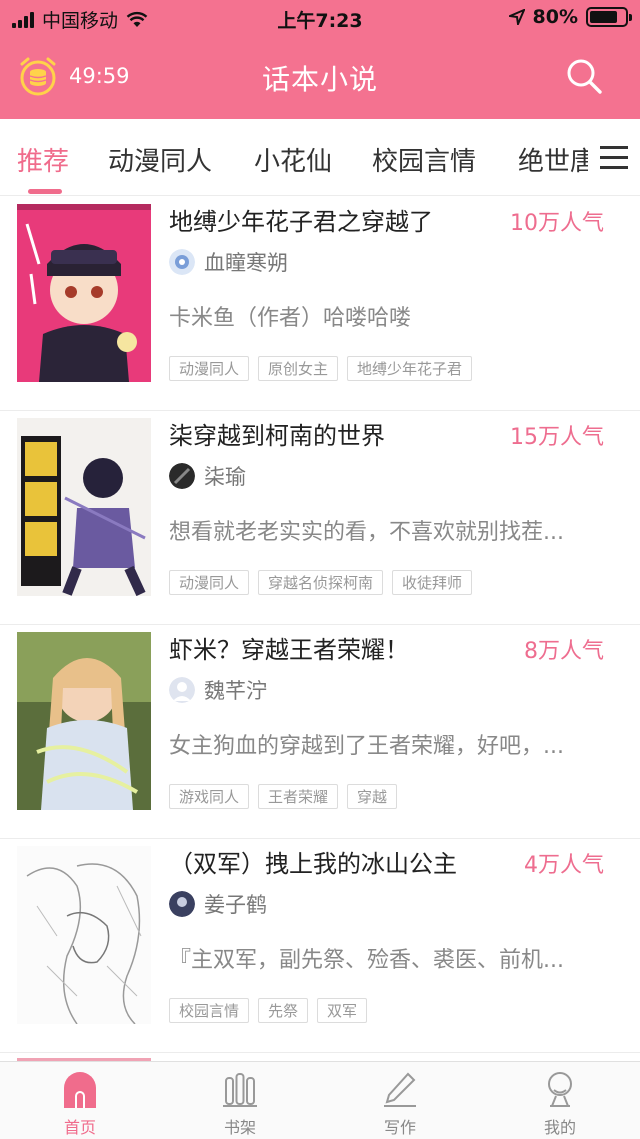 Image resolution: width=640 pixels, height=1139 pixels. I want to click on nav-bookshelf: 书架, so click(240, 1100).